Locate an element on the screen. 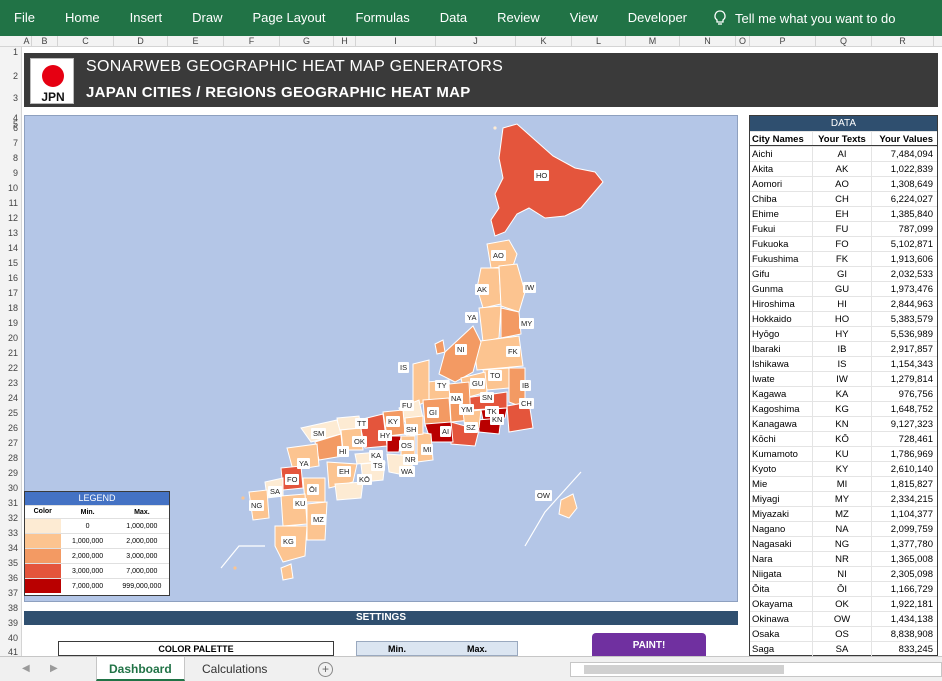  city-name-cell: Kumamoto is located at coordinates (781, 454).